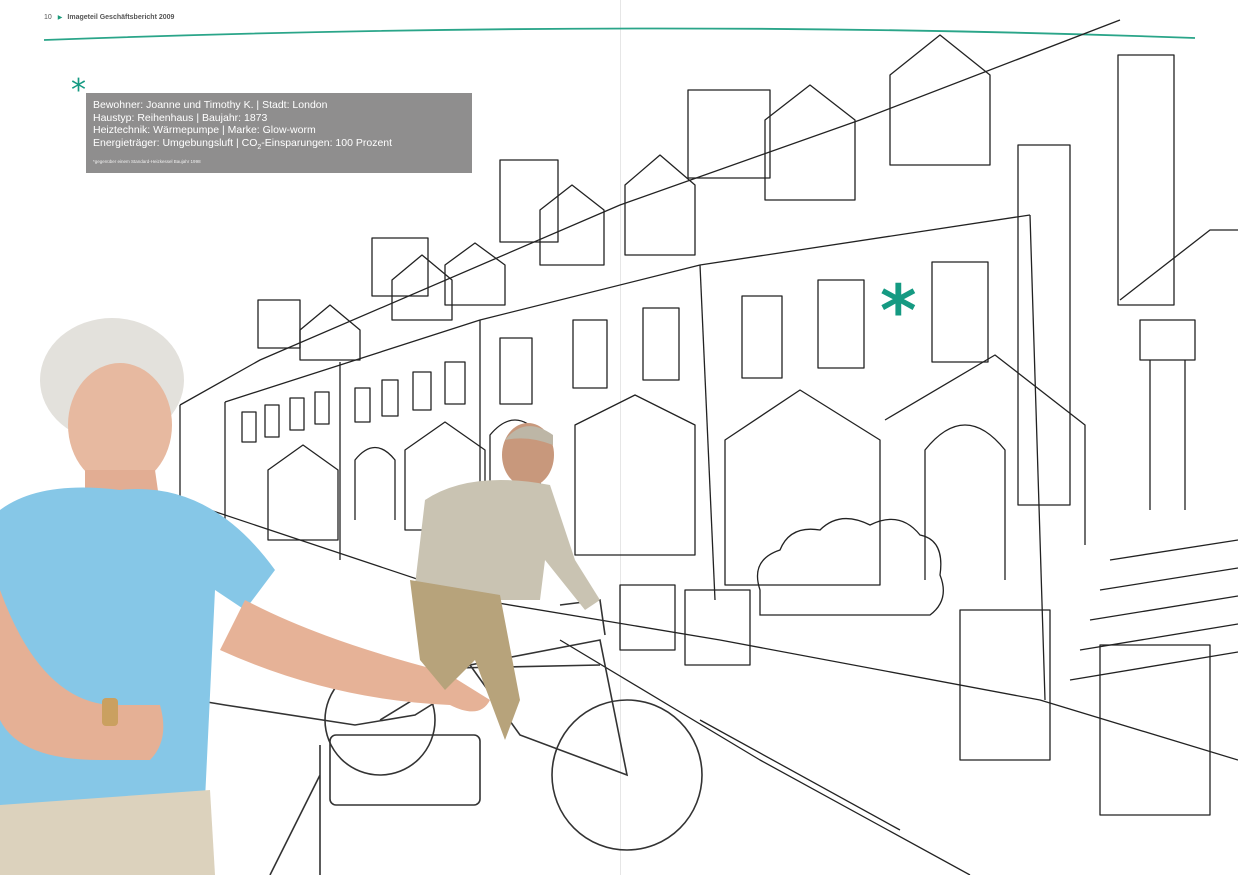 This screenshot has width=1238, height=875. Describe the element at coordinates (78, 90) in the screenshot. I see `info-asterisk: *` at that location.